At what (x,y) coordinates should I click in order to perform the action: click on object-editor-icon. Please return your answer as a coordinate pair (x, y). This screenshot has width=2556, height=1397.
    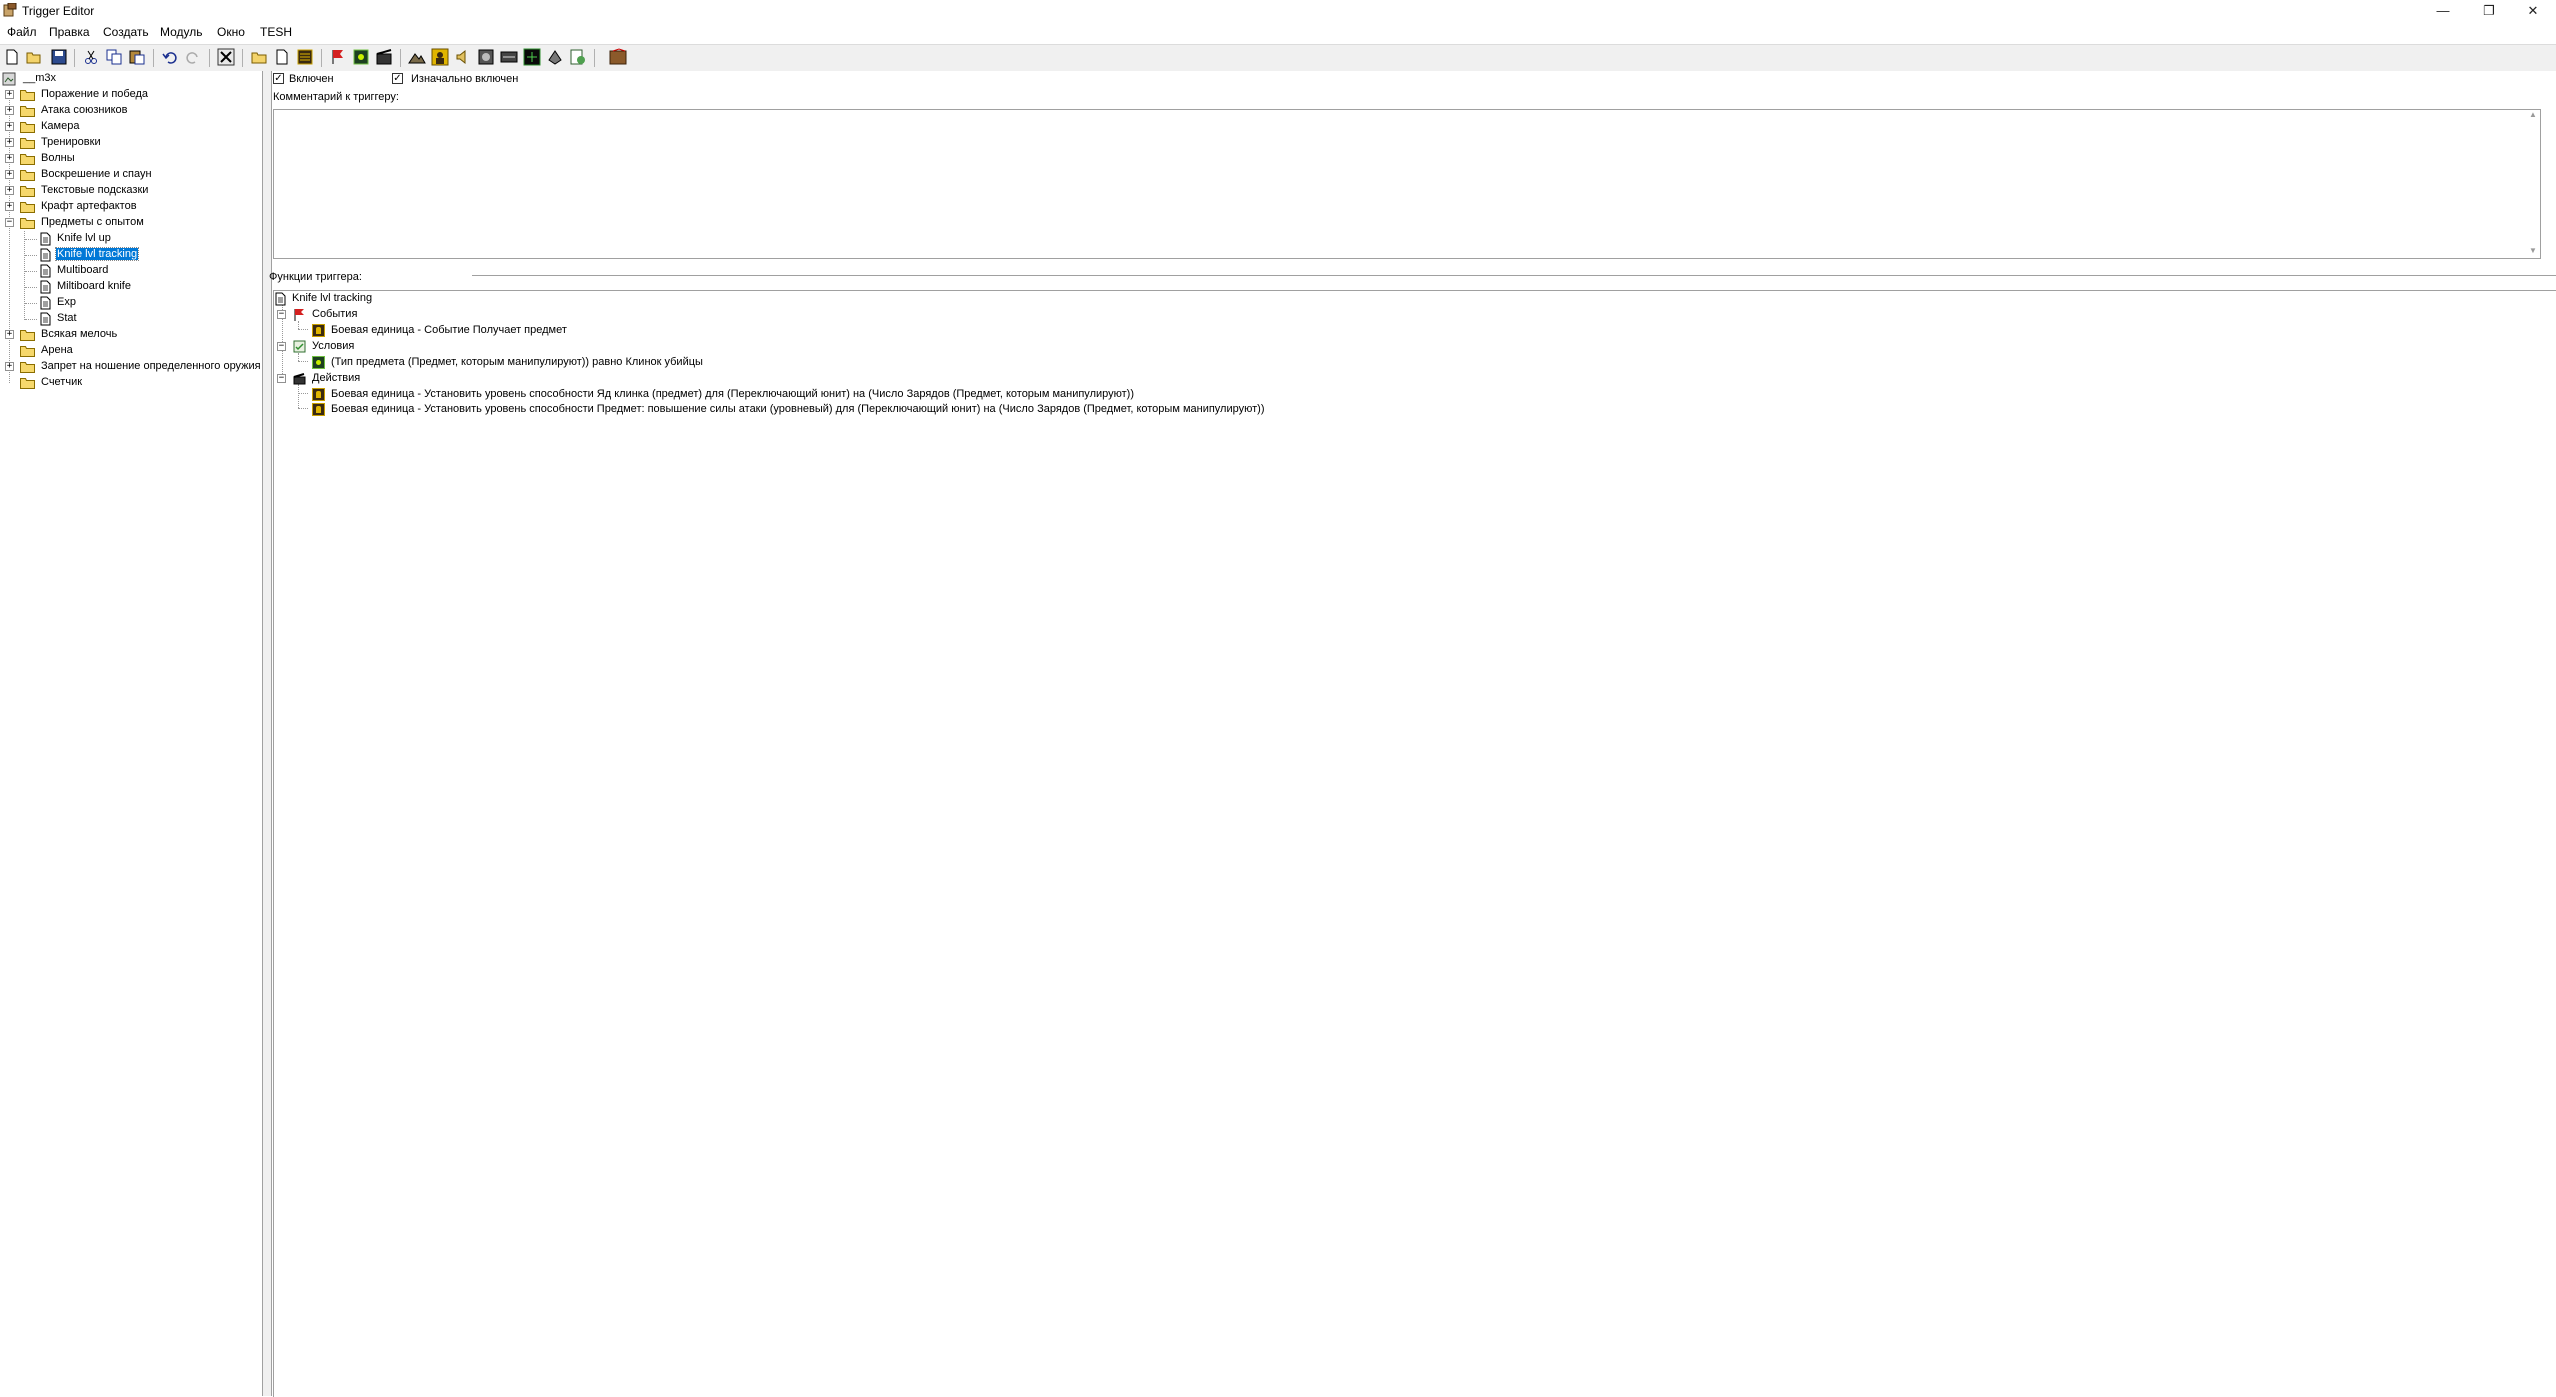
    Looking at the image, I should click on (486, 57).